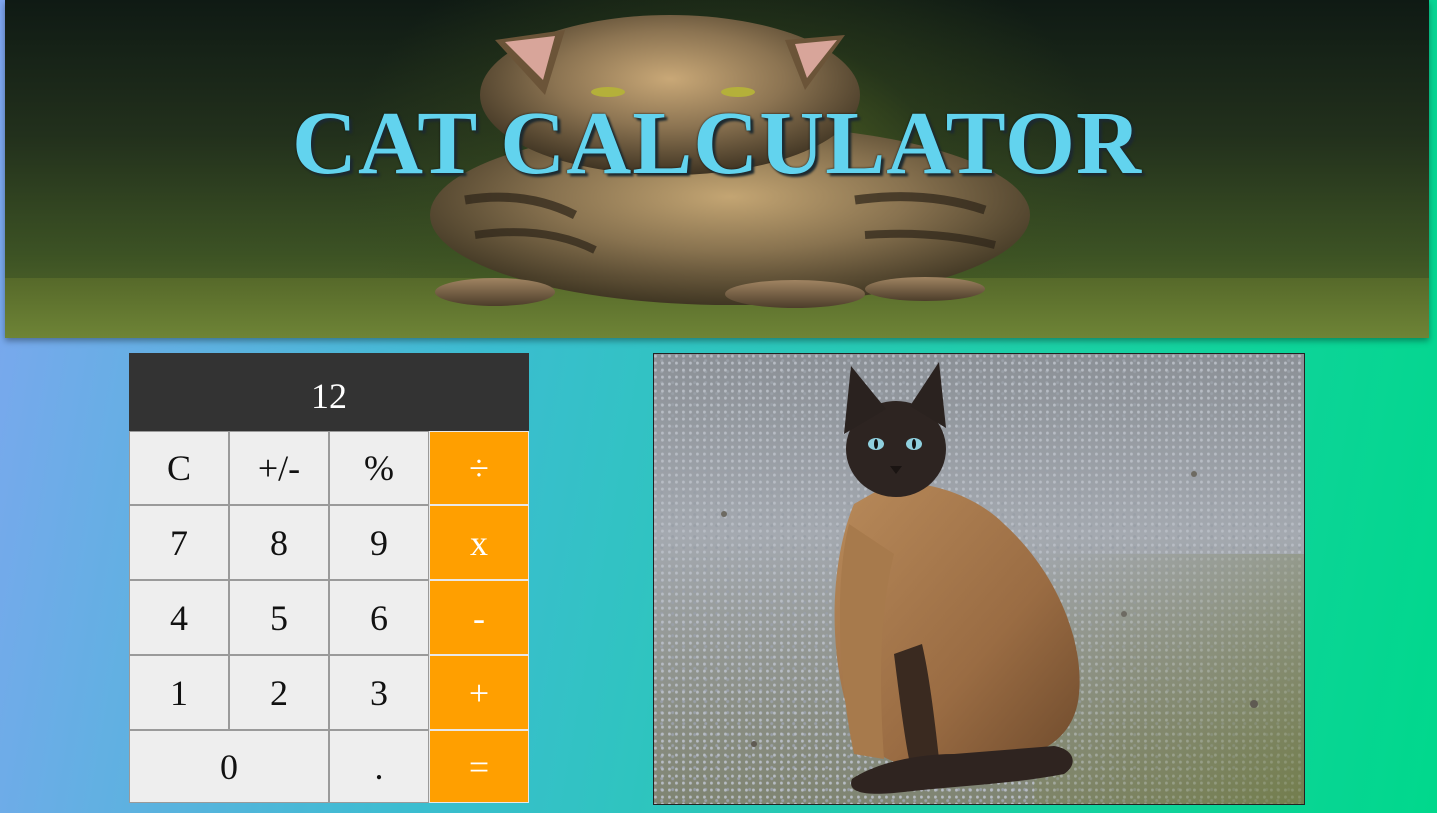 The width and height of the screenshot is (1437, 813). Describe the element at coordinates (179, 468) in the screenshot. I see `clear-button: C` at that location.